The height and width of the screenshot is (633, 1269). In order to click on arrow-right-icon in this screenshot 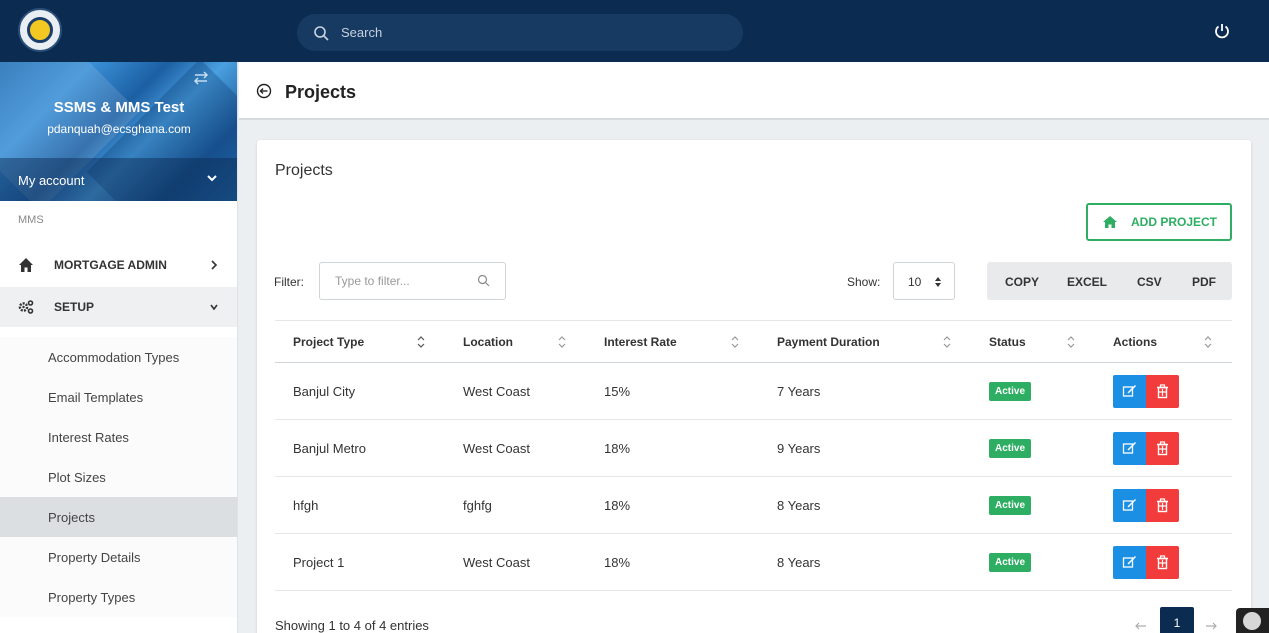, I will do `click(1211, 626)`.